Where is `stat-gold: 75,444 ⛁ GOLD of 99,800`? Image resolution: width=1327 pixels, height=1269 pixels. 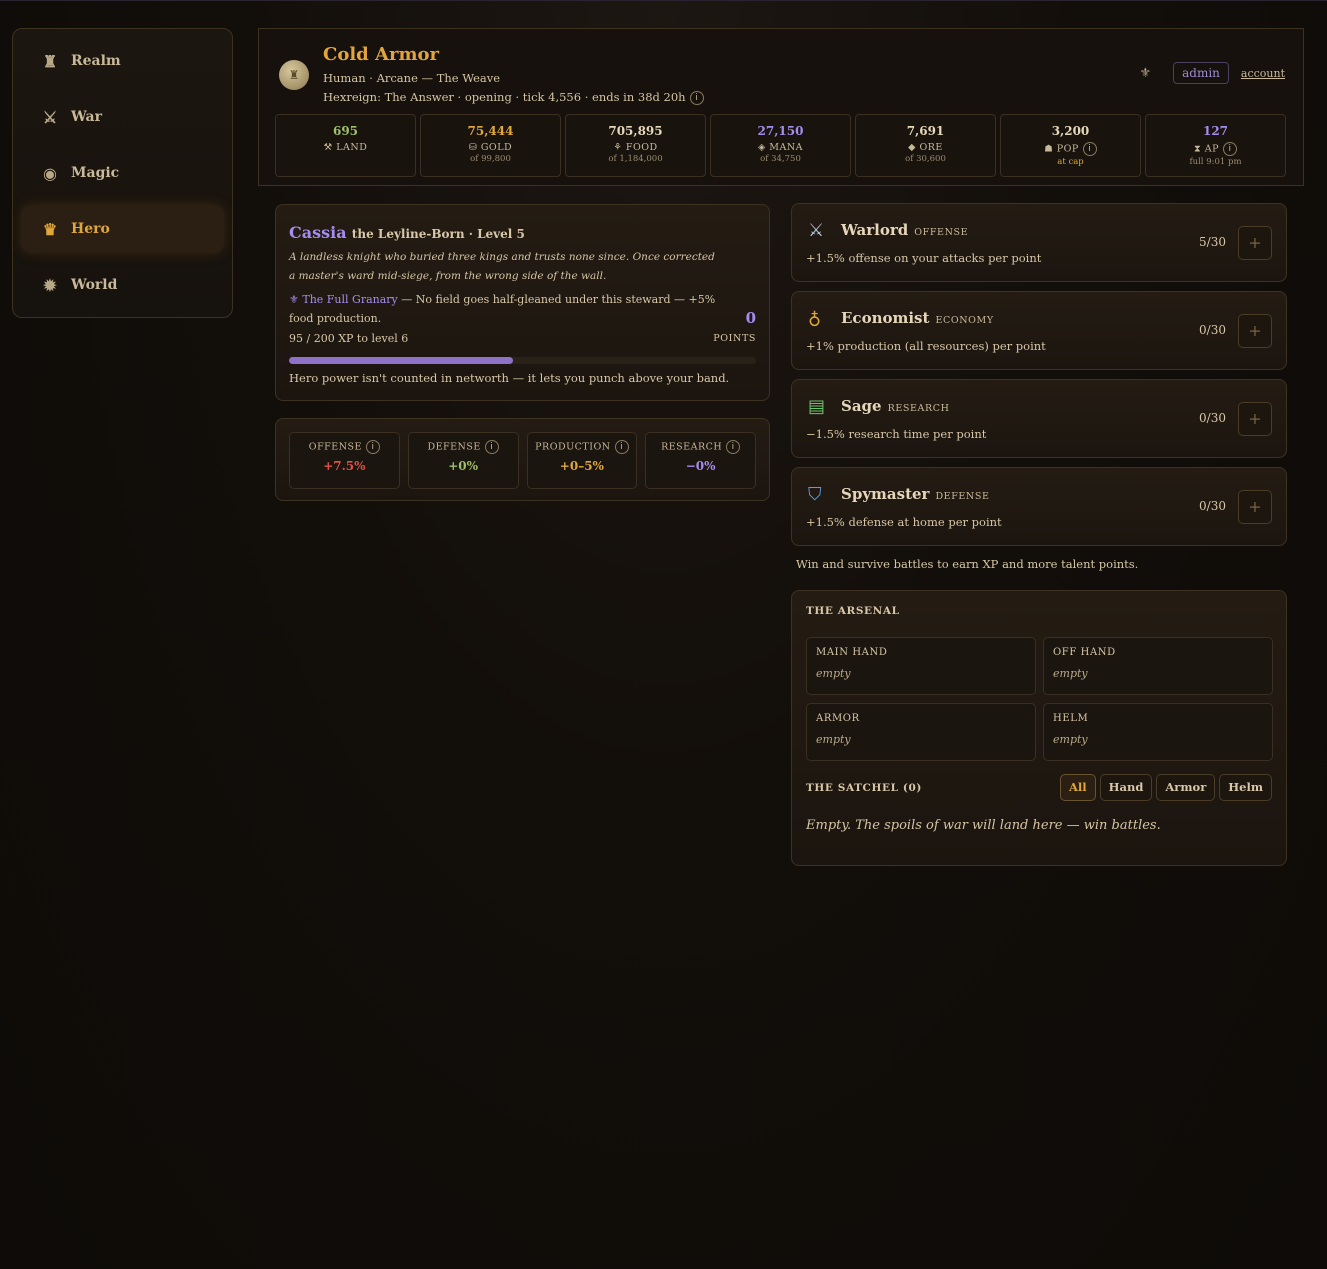
stat-gold: 75,444 ⛁ GOLD of 99,800 is located at coordinates (490, 145).